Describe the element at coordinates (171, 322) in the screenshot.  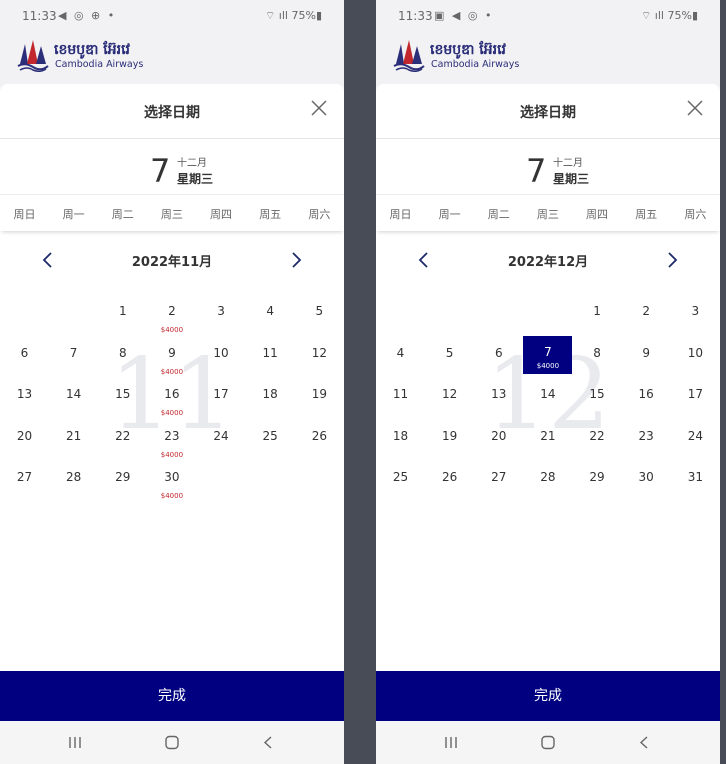
I see `calendar-day: 2 $4000` at that location.